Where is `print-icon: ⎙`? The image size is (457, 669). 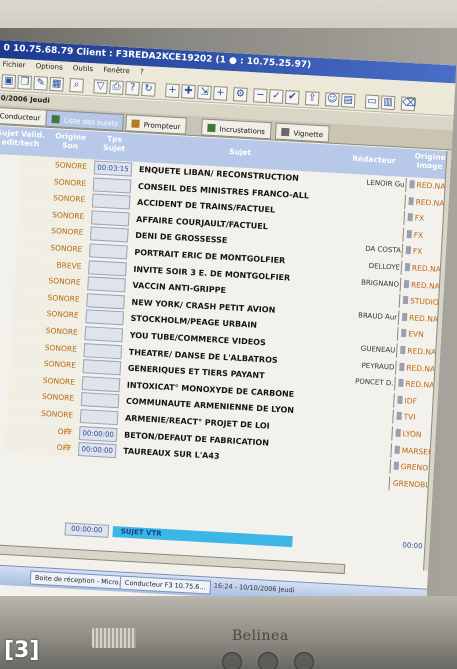 print-icon: ⎙ is located at coordinates (116, 87).